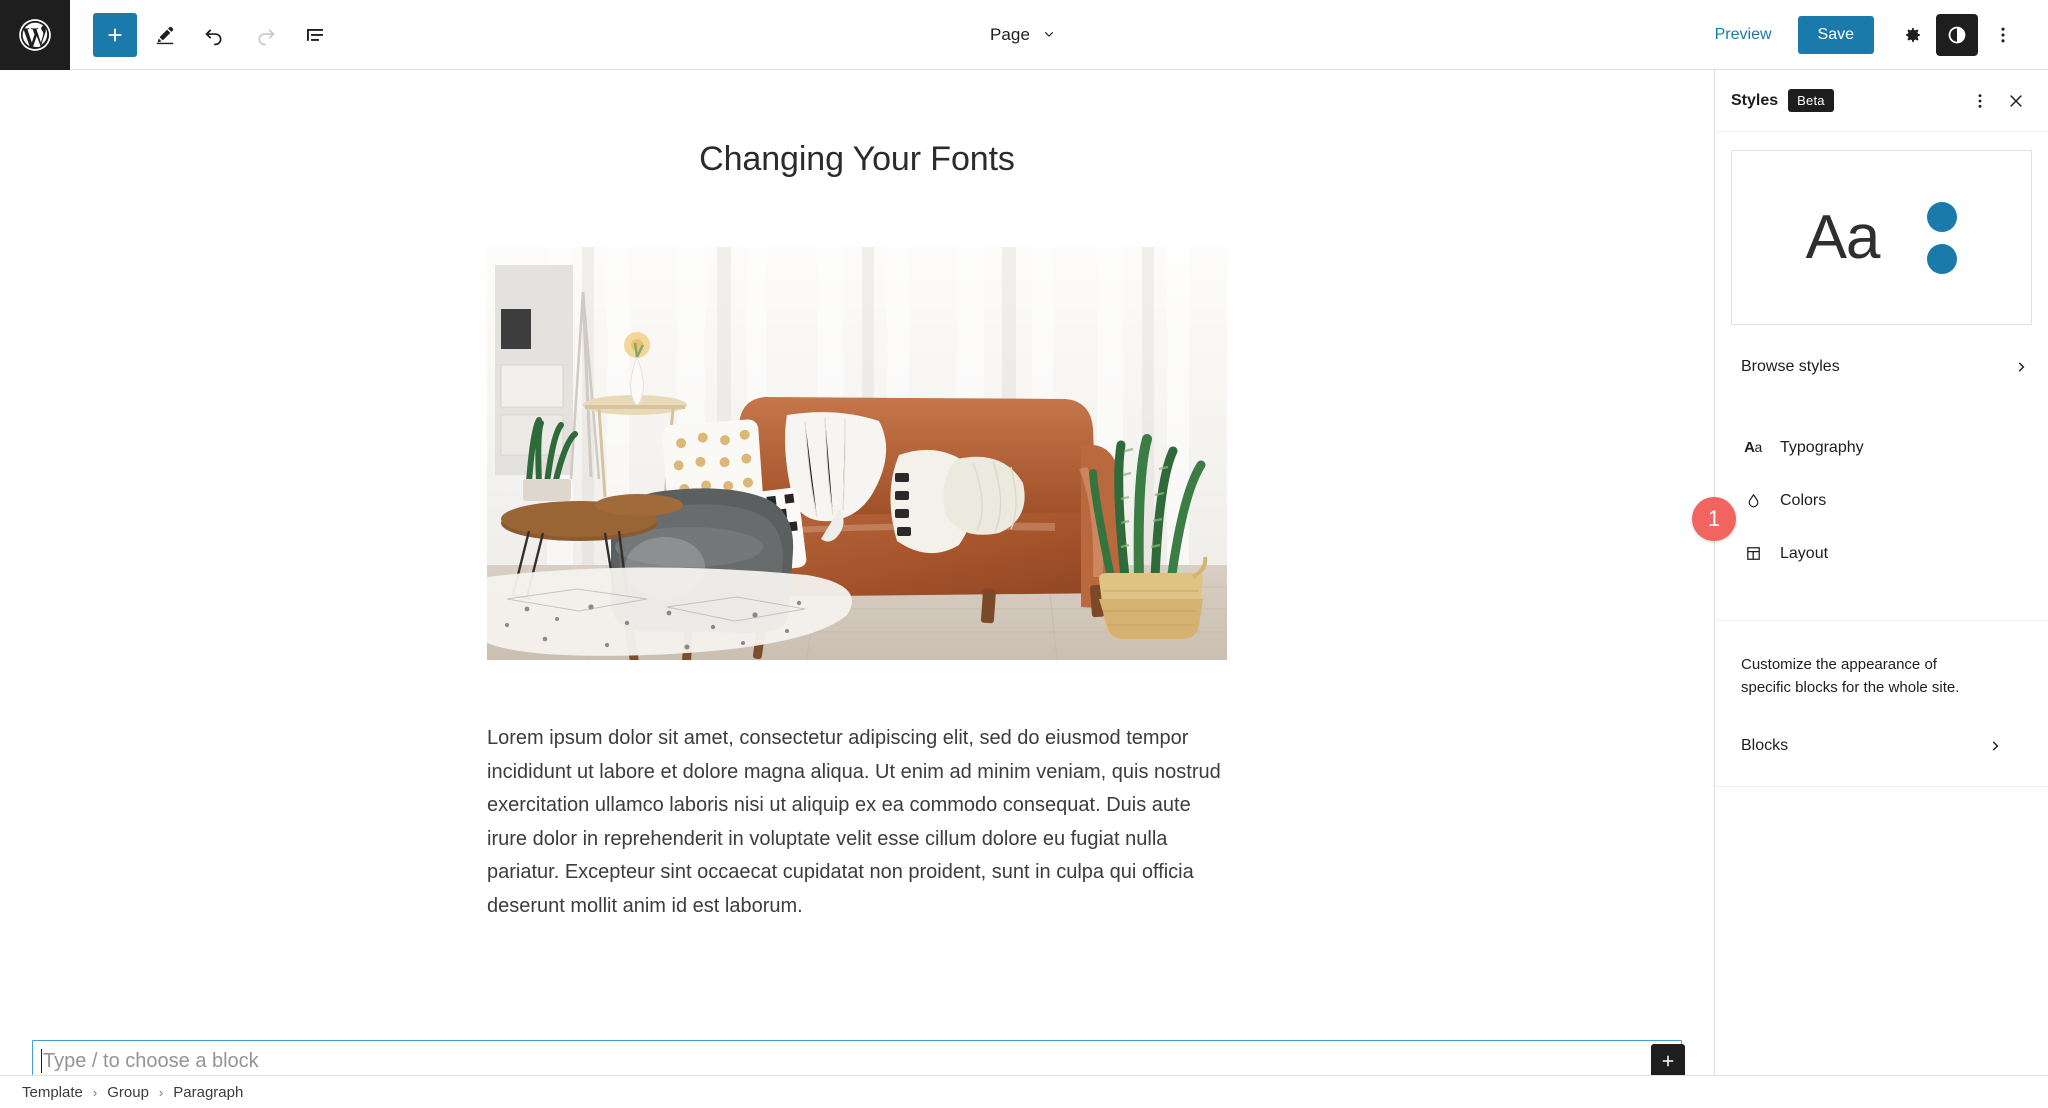 This screenshot has width=2048, height=1108. Describe the element at coordinates (1942, 237) in the screenshot. I see `palette-swatches` at that location.